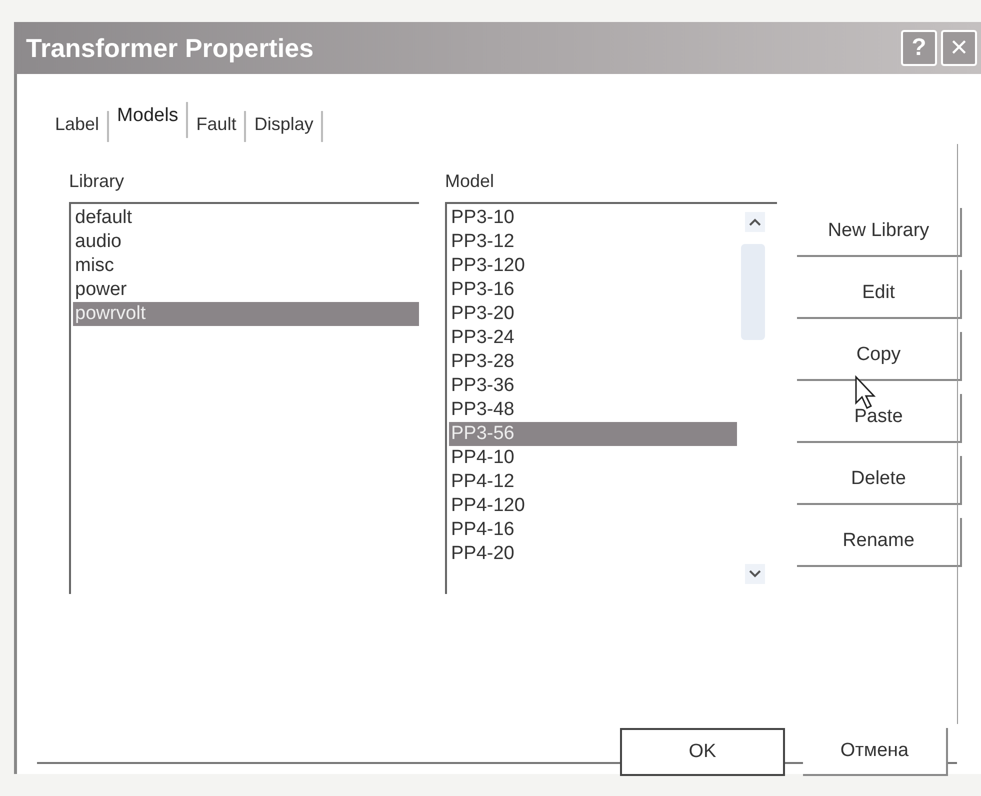 The height and width of the screenshot is (796, 981). I want to click on action-button: Copy, so click(879, 356).